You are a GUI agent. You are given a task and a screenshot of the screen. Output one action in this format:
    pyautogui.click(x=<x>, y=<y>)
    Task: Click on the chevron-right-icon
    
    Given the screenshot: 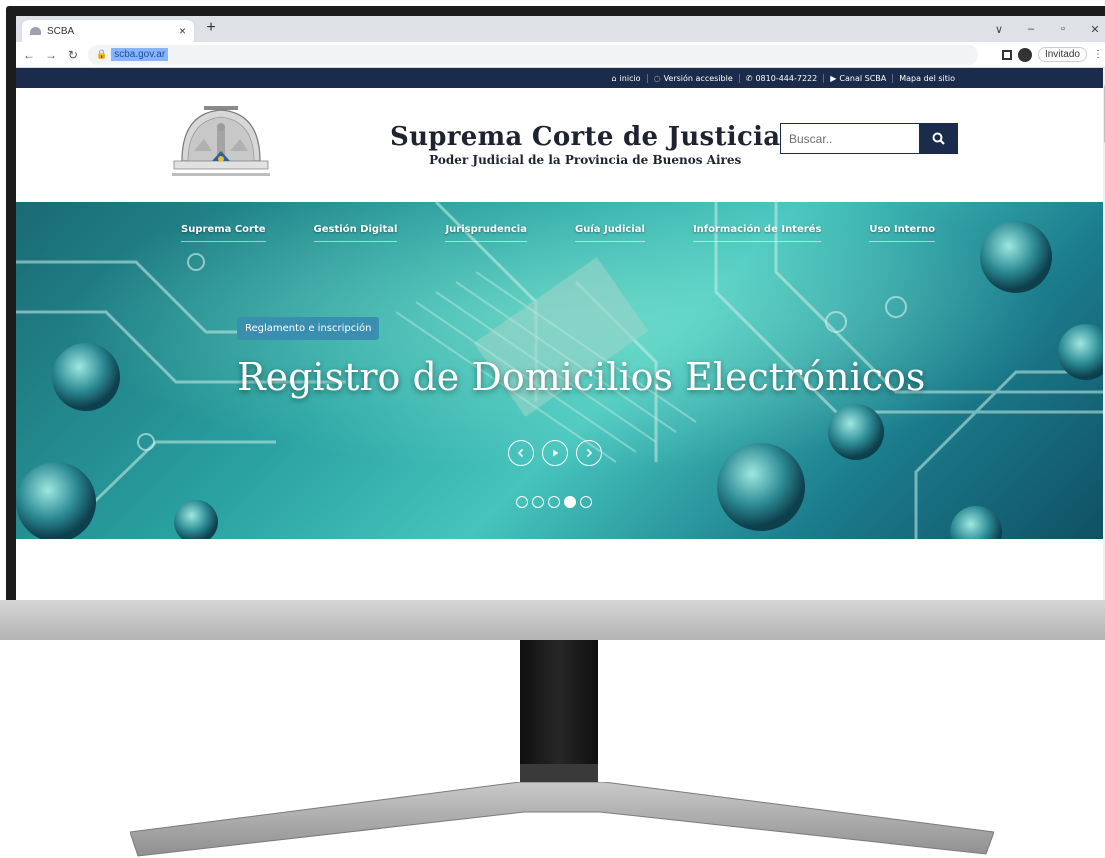 What is the action you would take?
    pyautogui.click(x=589, y=453)
    